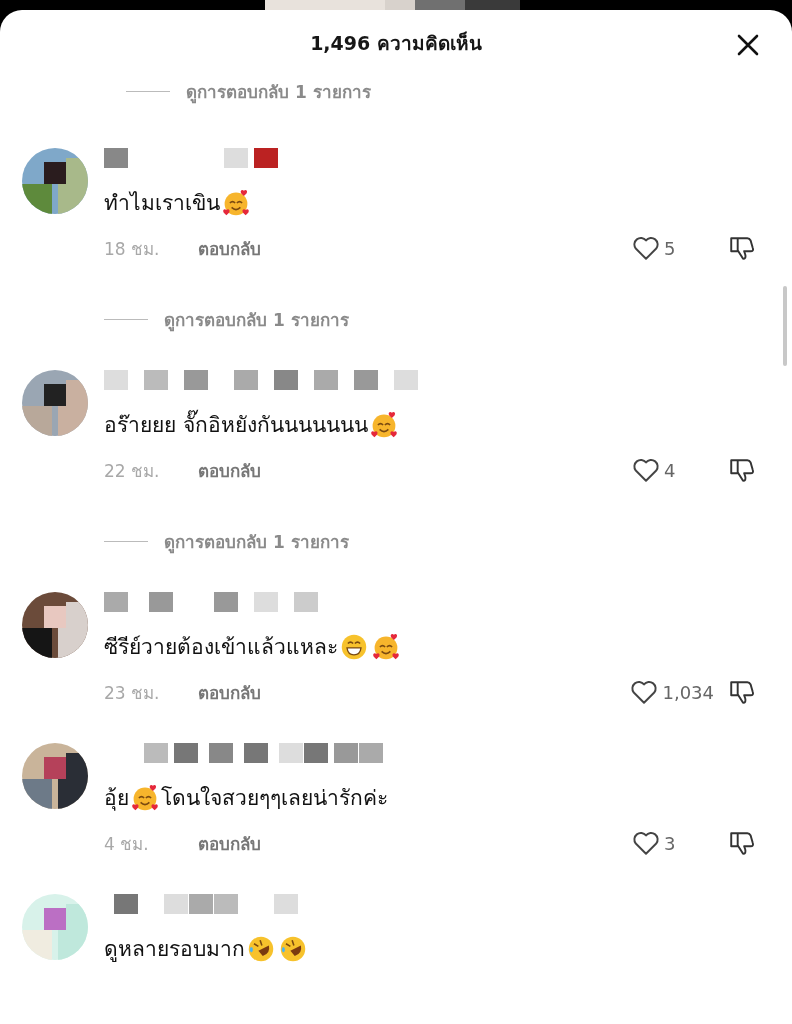 The width and height of the screenshot is (792, 1024). I want to click on like-count: 5, so click(670, 248).